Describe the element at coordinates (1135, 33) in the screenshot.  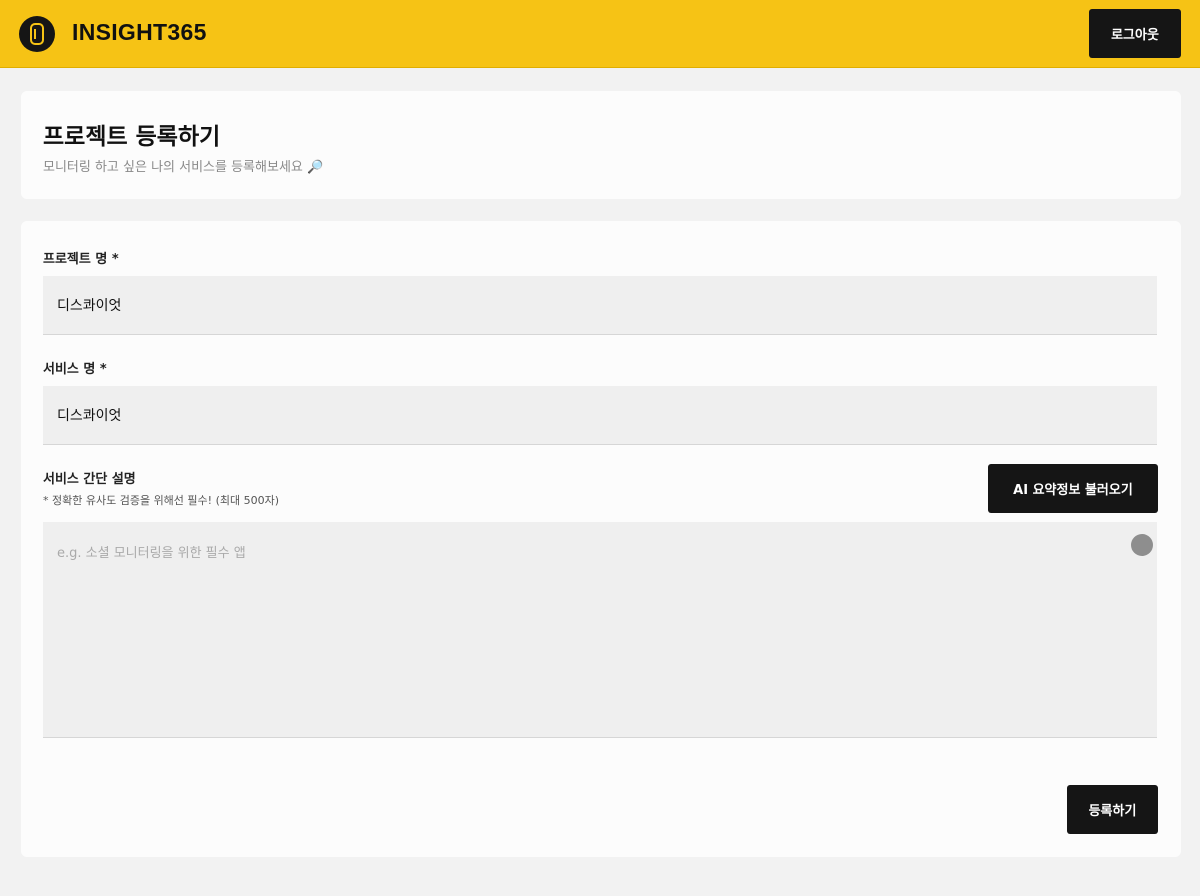
I see `logout-button: 로그아웃` at that location.